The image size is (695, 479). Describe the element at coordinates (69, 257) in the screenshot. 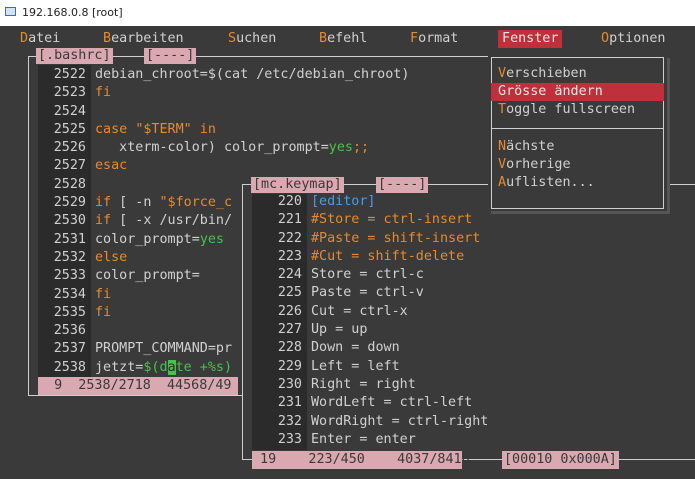

I see `line-number: 2532` at that location.